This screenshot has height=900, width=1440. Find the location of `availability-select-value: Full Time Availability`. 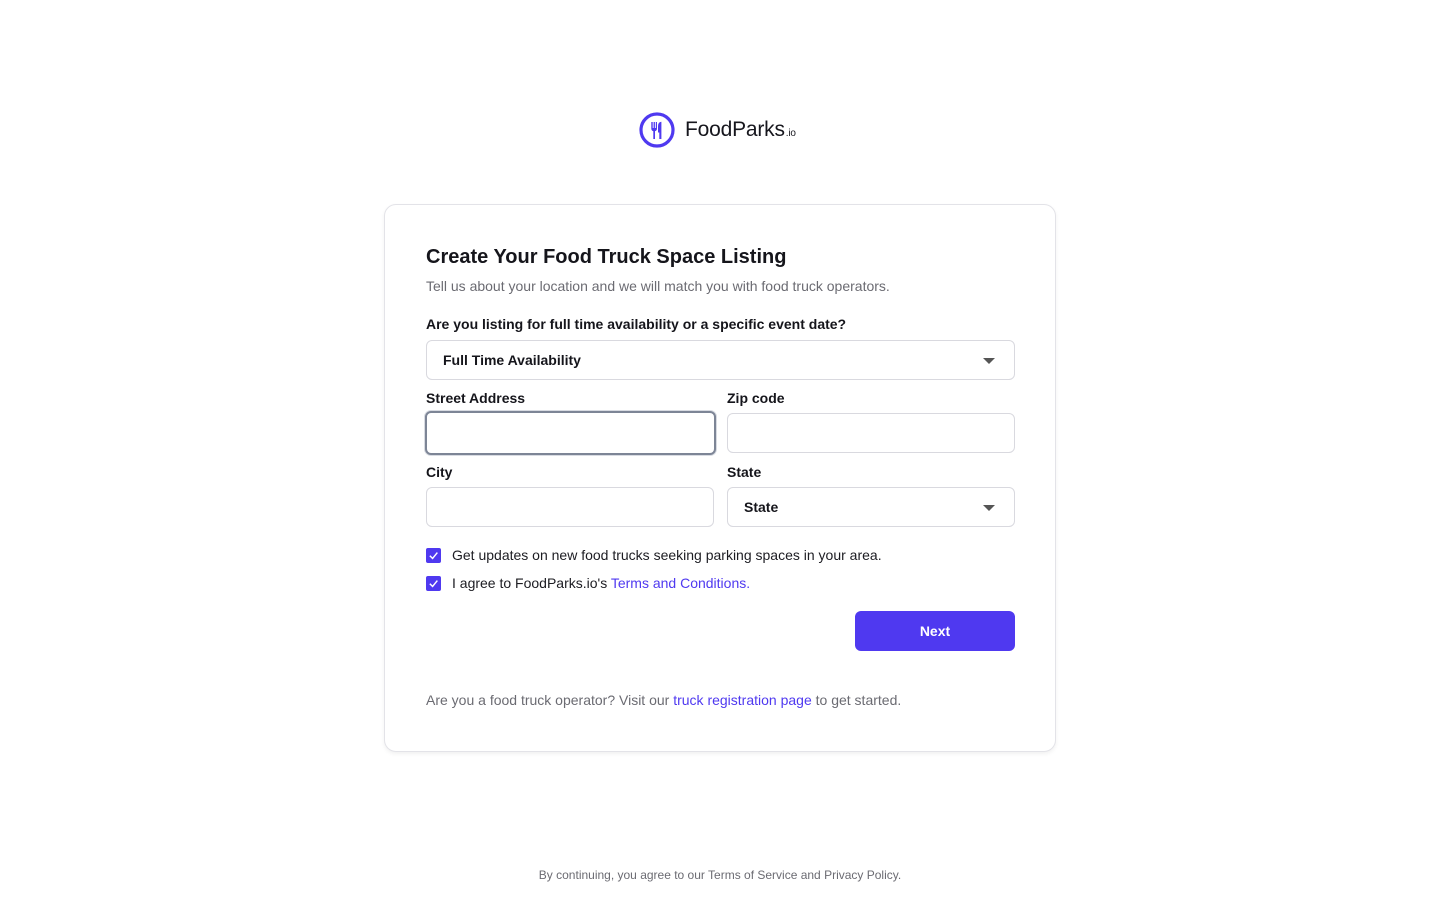

availability-select-value: Full Time Availability is located at coordinates (512, 360).